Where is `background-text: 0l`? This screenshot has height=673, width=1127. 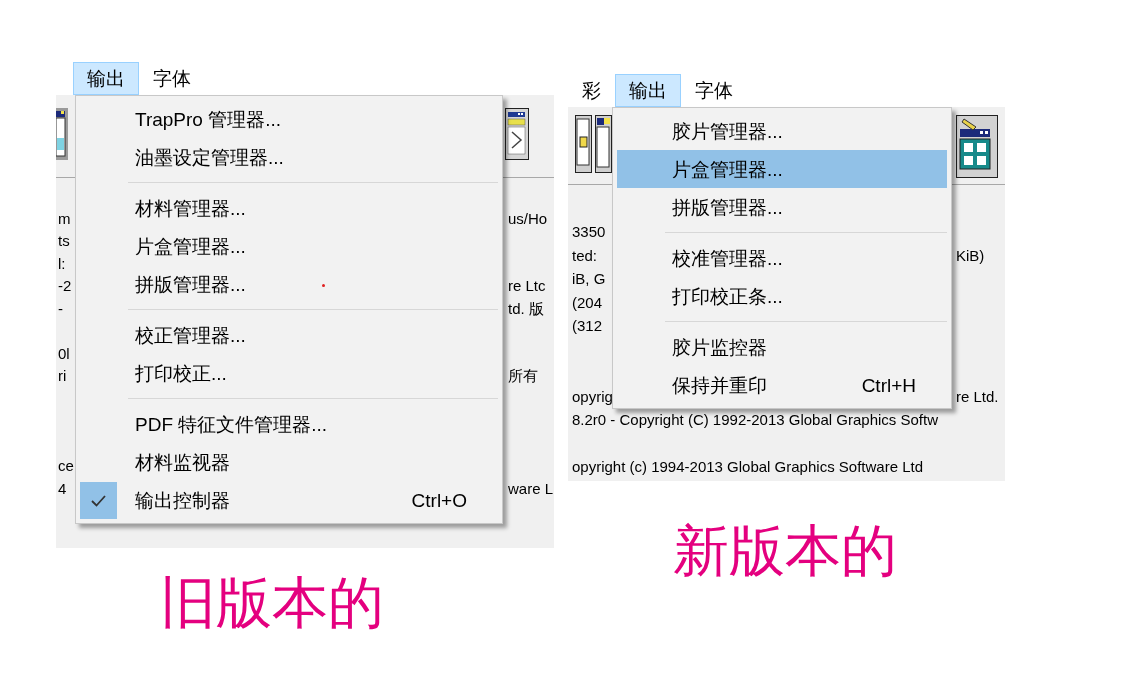
background-text: 0l is located at coordinates (63, 353).